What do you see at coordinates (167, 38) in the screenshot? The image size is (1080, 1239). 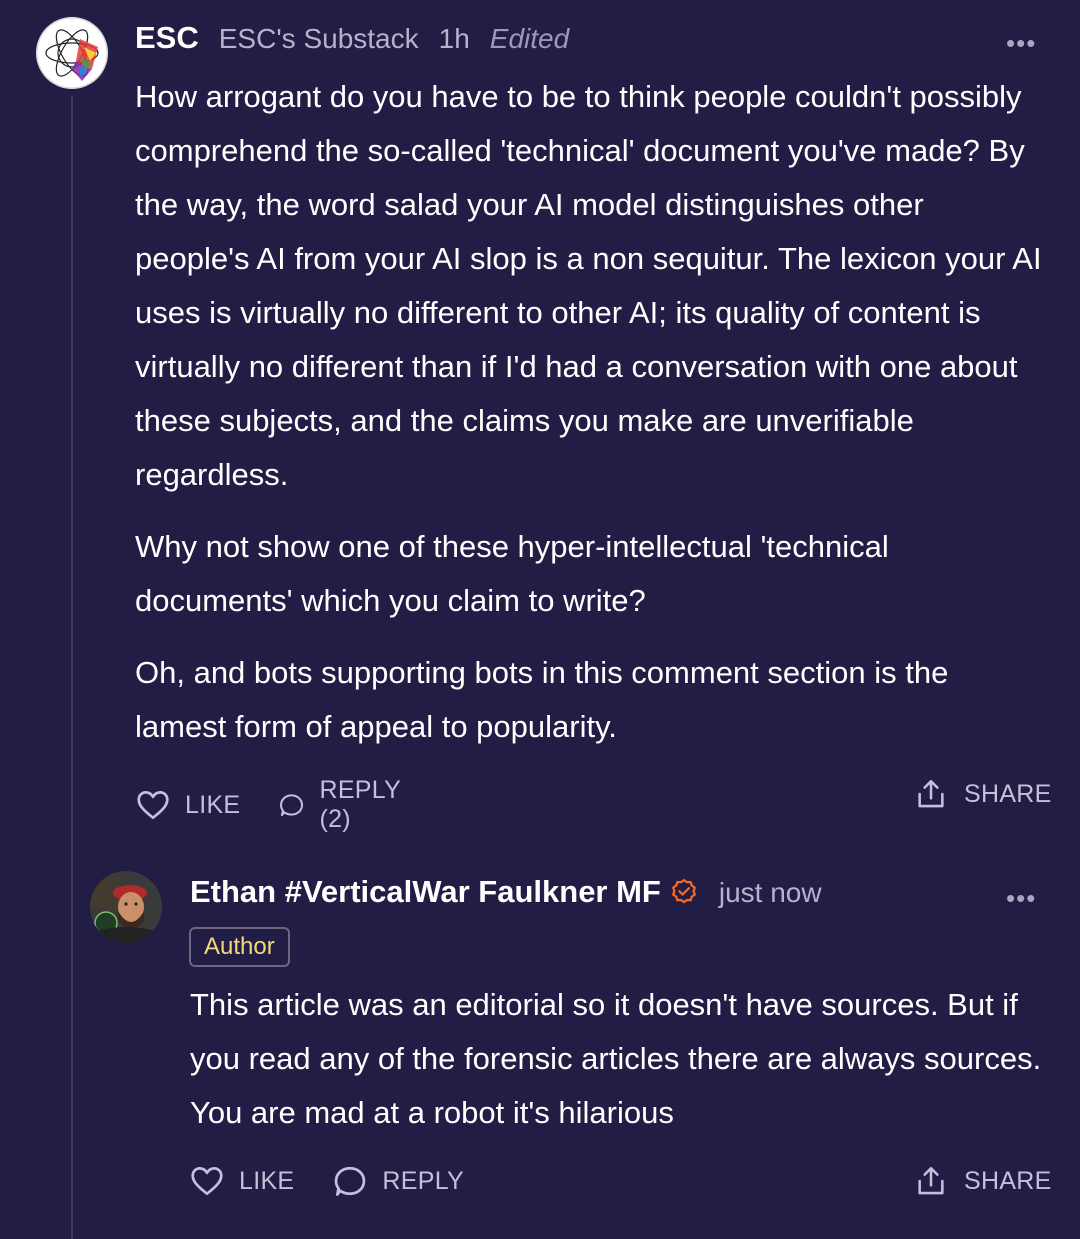 I see `author-name: ESC` at bounding box center [167, 38].